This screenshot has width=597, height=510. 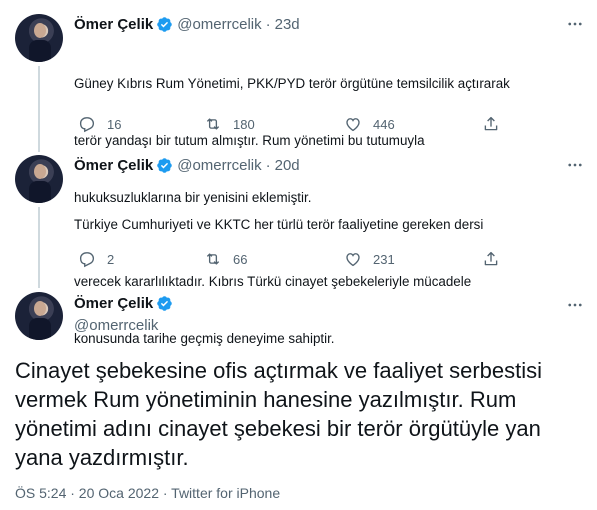 What do you see at coordinates (244, 124) in the screenshot?
I see `retweet-count: 180` at bounding box center [244, 124].